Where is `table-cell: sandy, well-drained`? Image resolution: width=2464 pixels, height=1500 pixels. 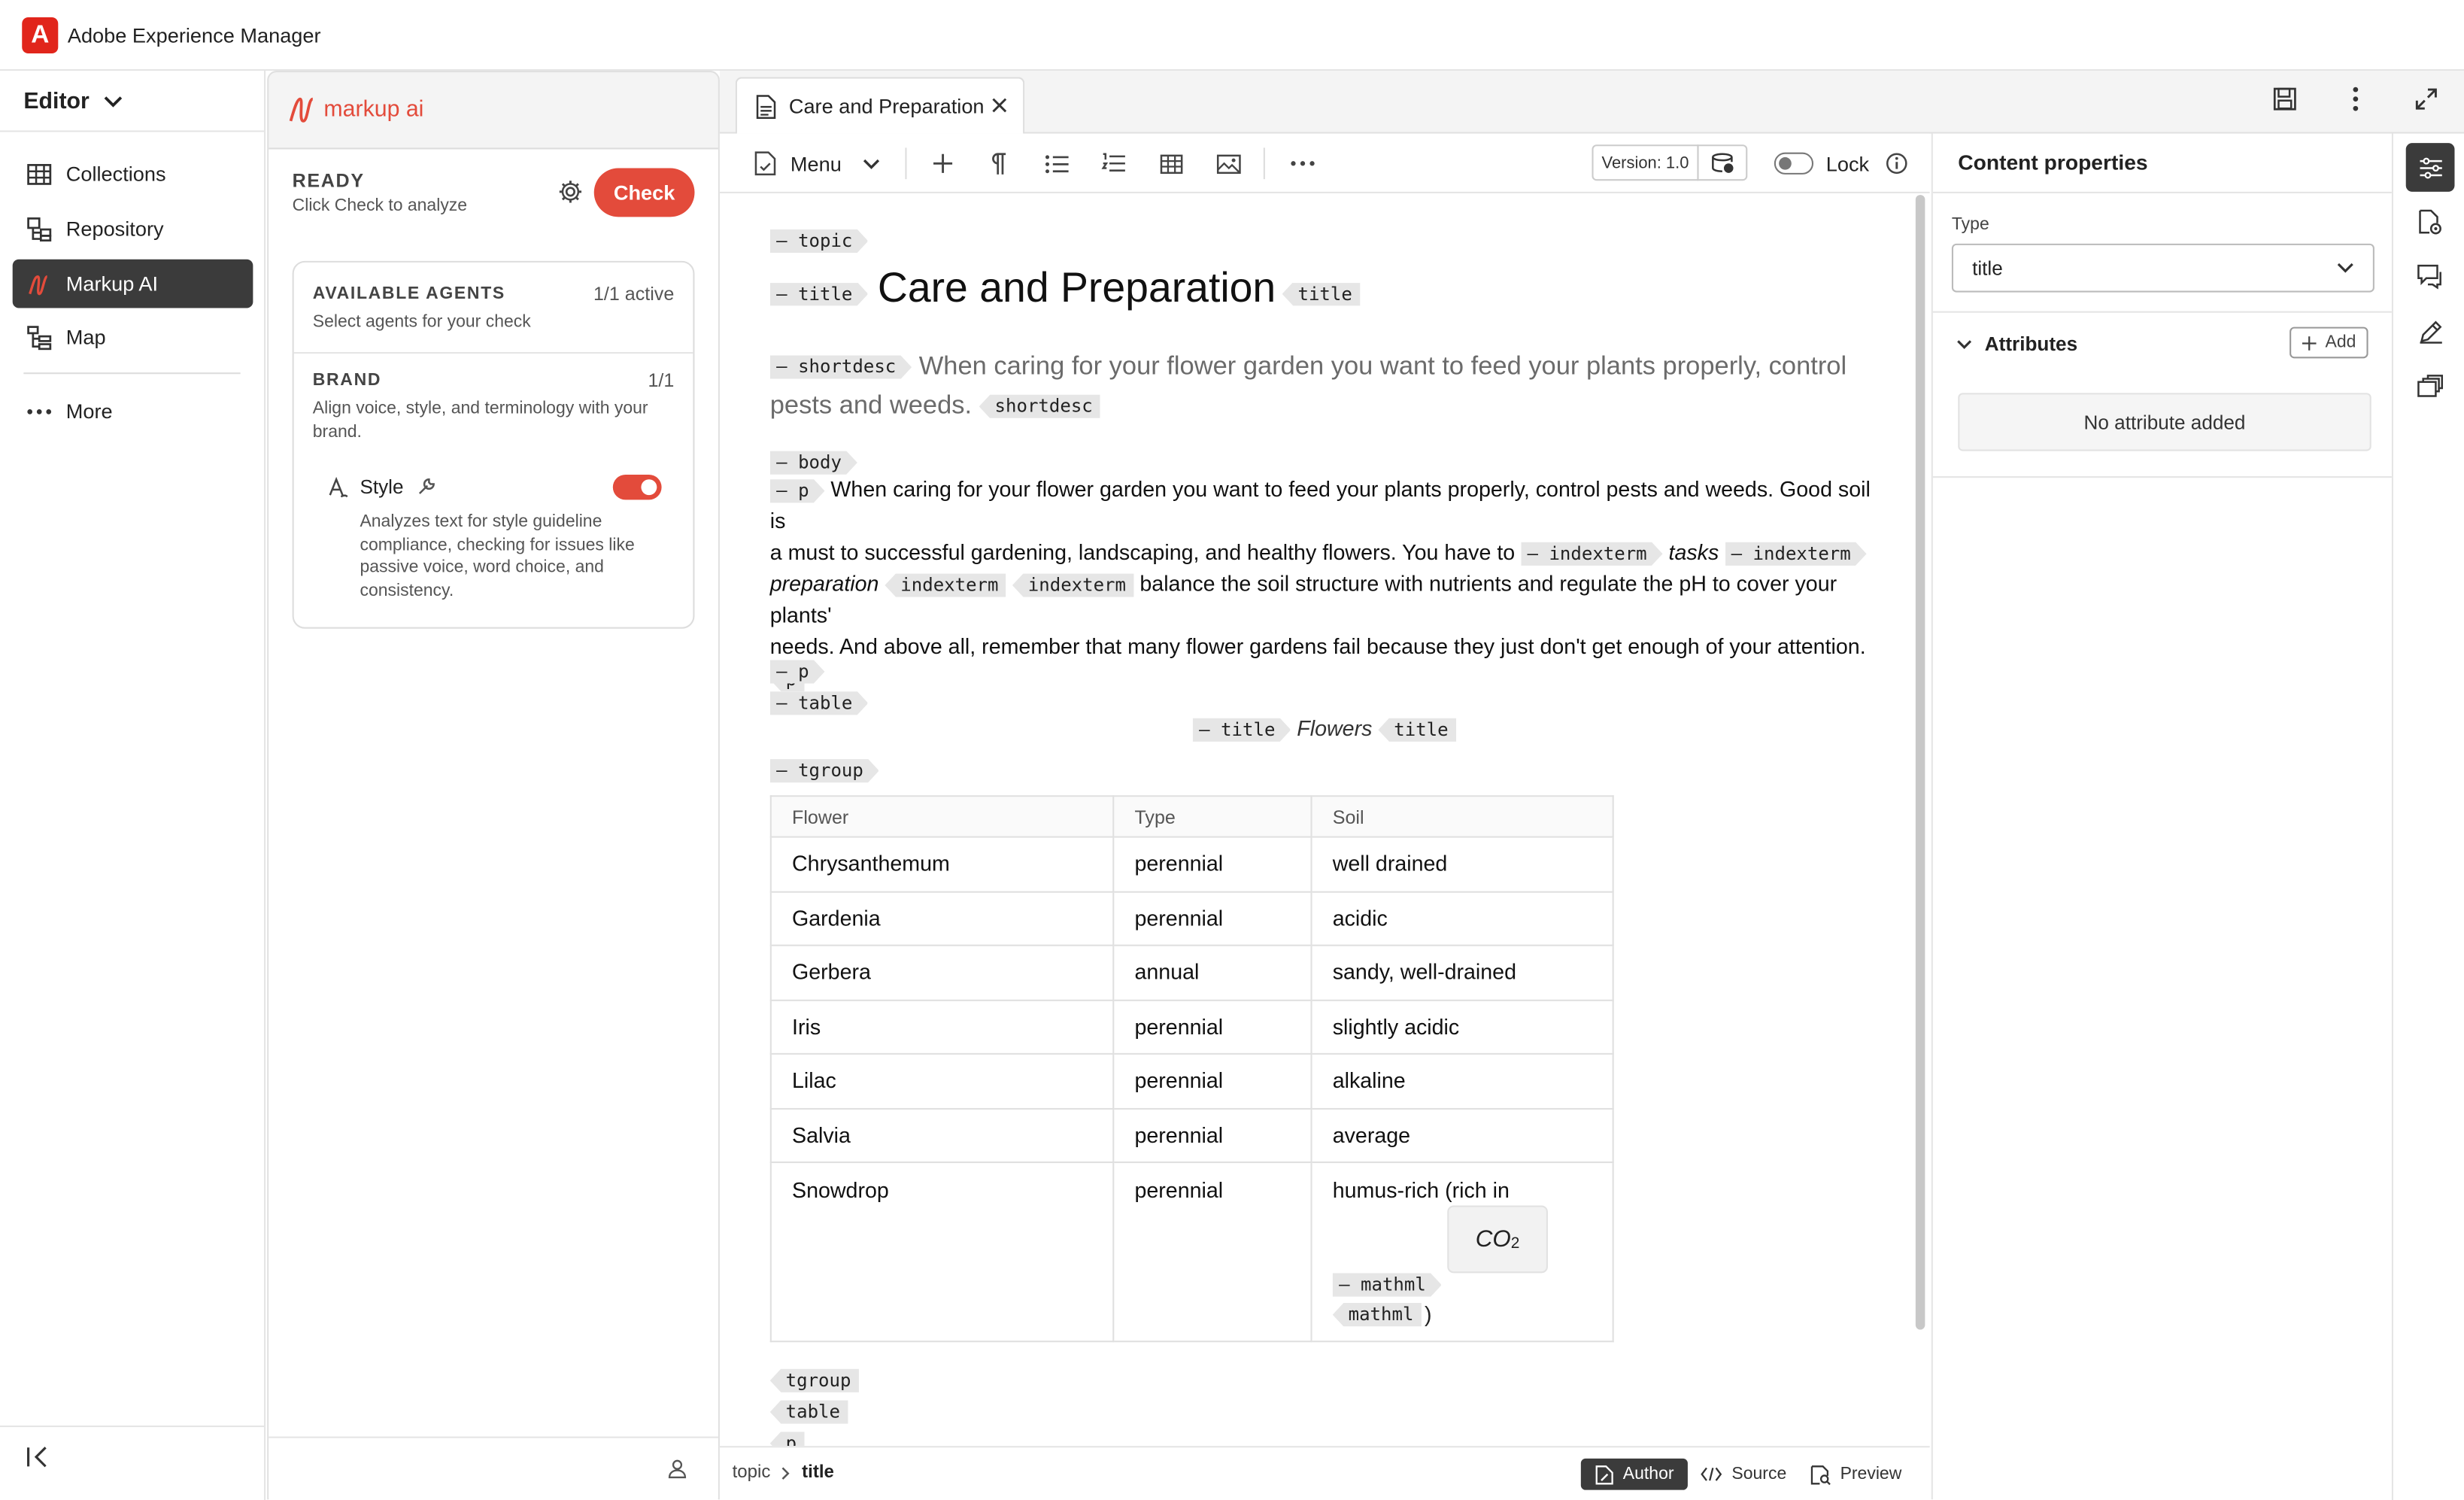
table-cell: sandy, well-drained is located at coordinates (1462, 972).